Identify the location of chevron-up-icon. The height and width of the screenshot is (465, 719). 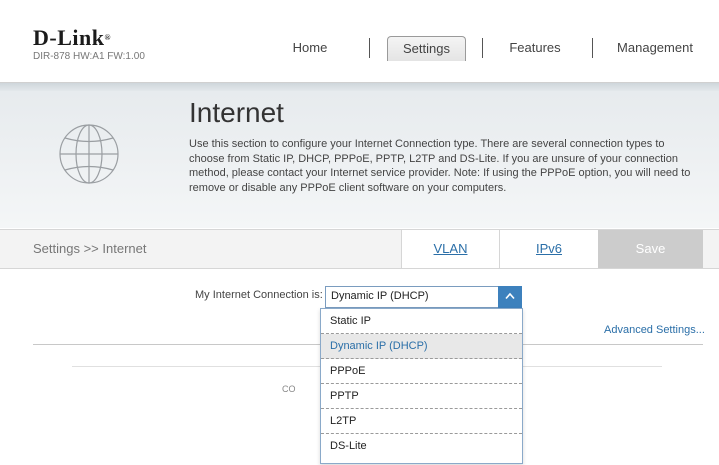
(510, 297).